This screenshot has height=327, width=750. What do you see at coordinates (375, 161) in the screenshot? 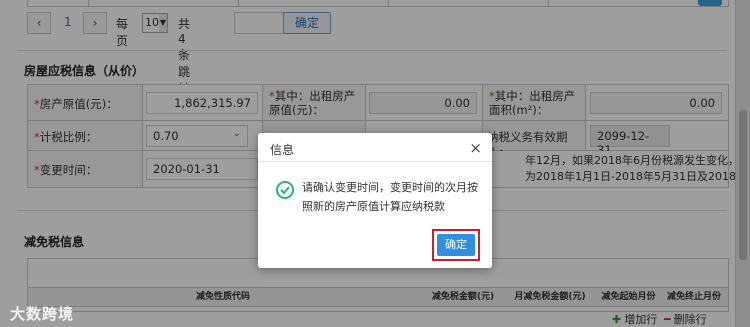
I see `dialog-divider` at bounding box center [375, 161].